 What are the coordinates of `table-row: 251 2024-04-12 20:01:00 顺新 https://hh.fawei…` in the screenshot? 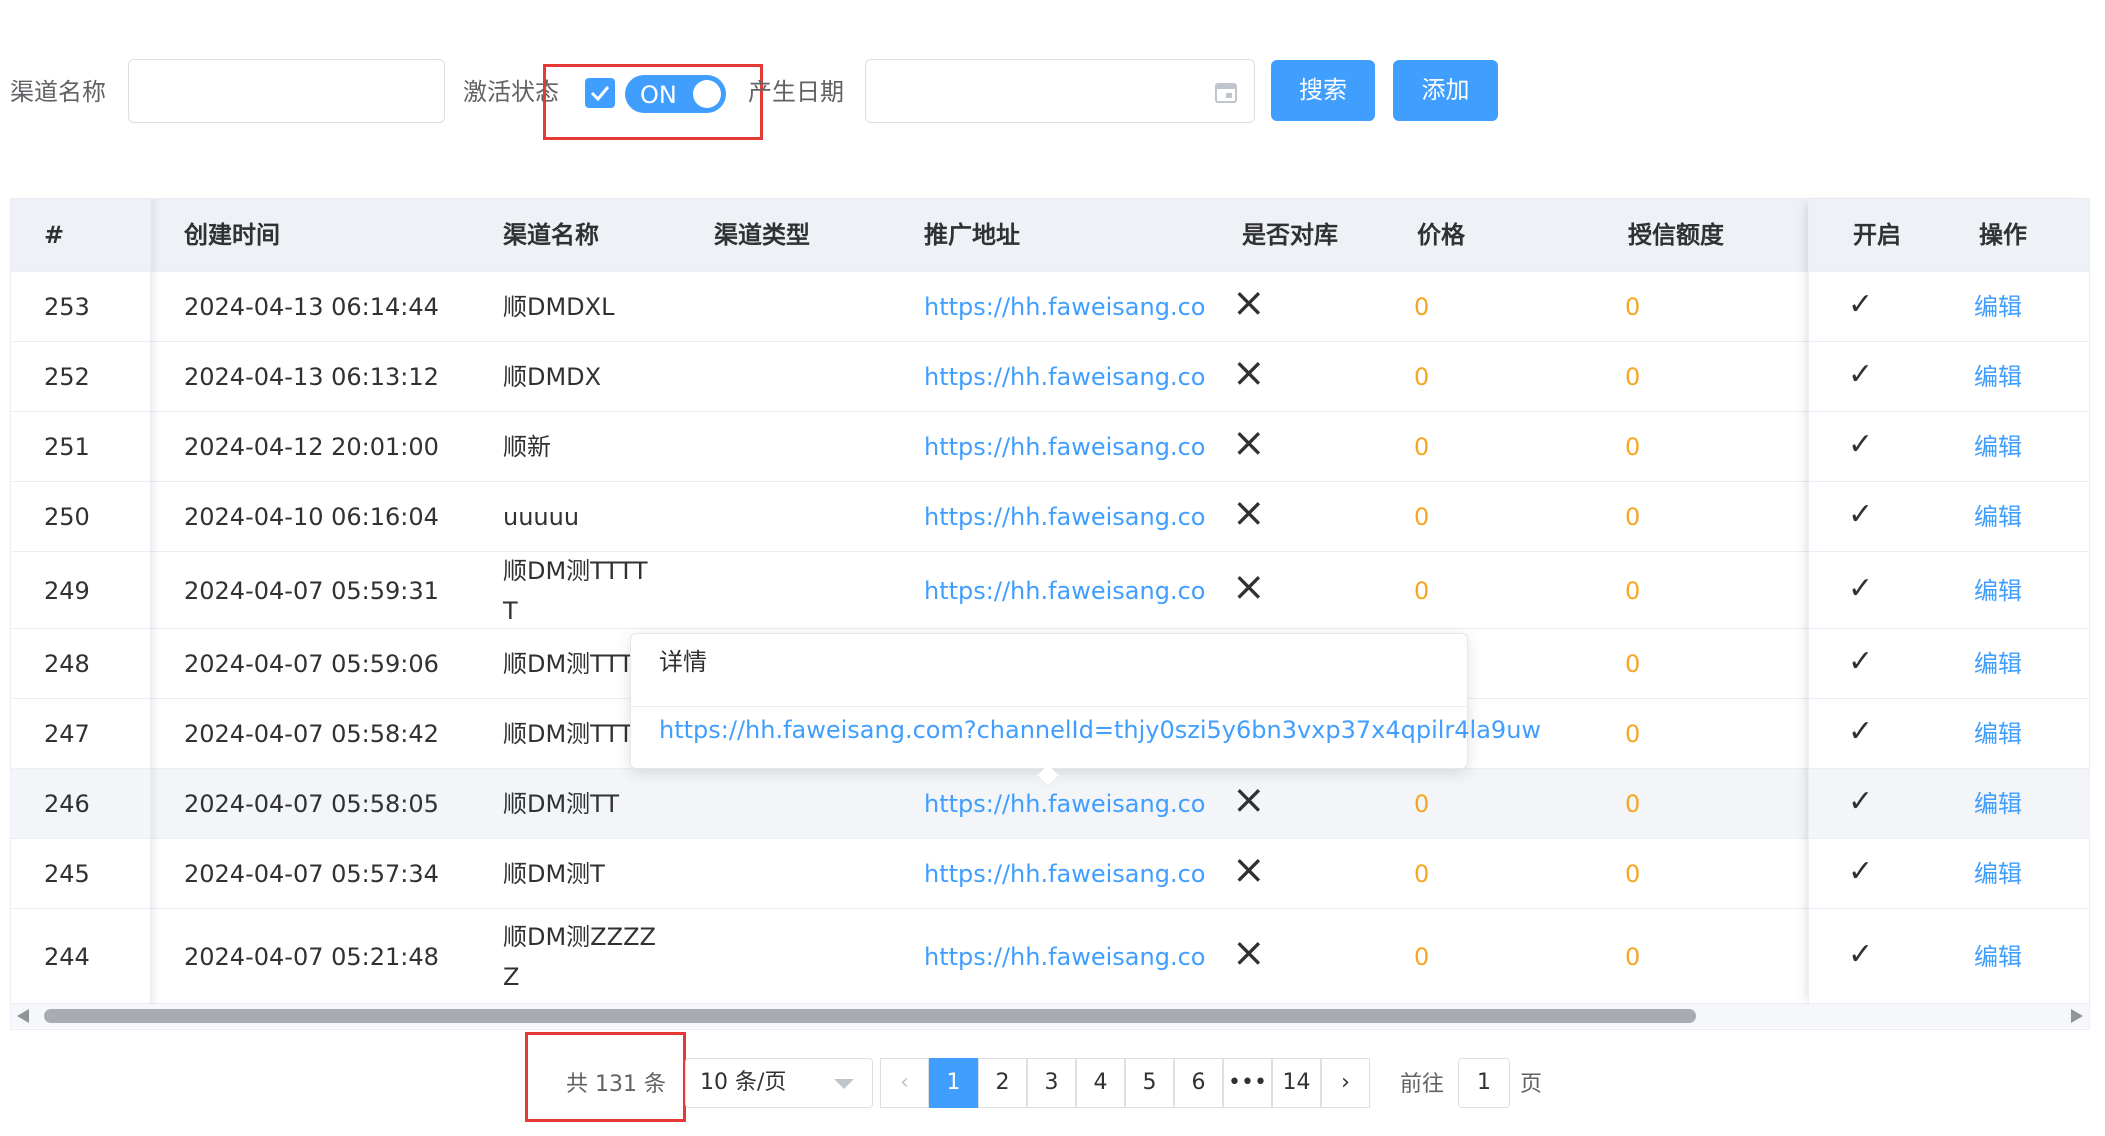 It's located at (1050, 447).